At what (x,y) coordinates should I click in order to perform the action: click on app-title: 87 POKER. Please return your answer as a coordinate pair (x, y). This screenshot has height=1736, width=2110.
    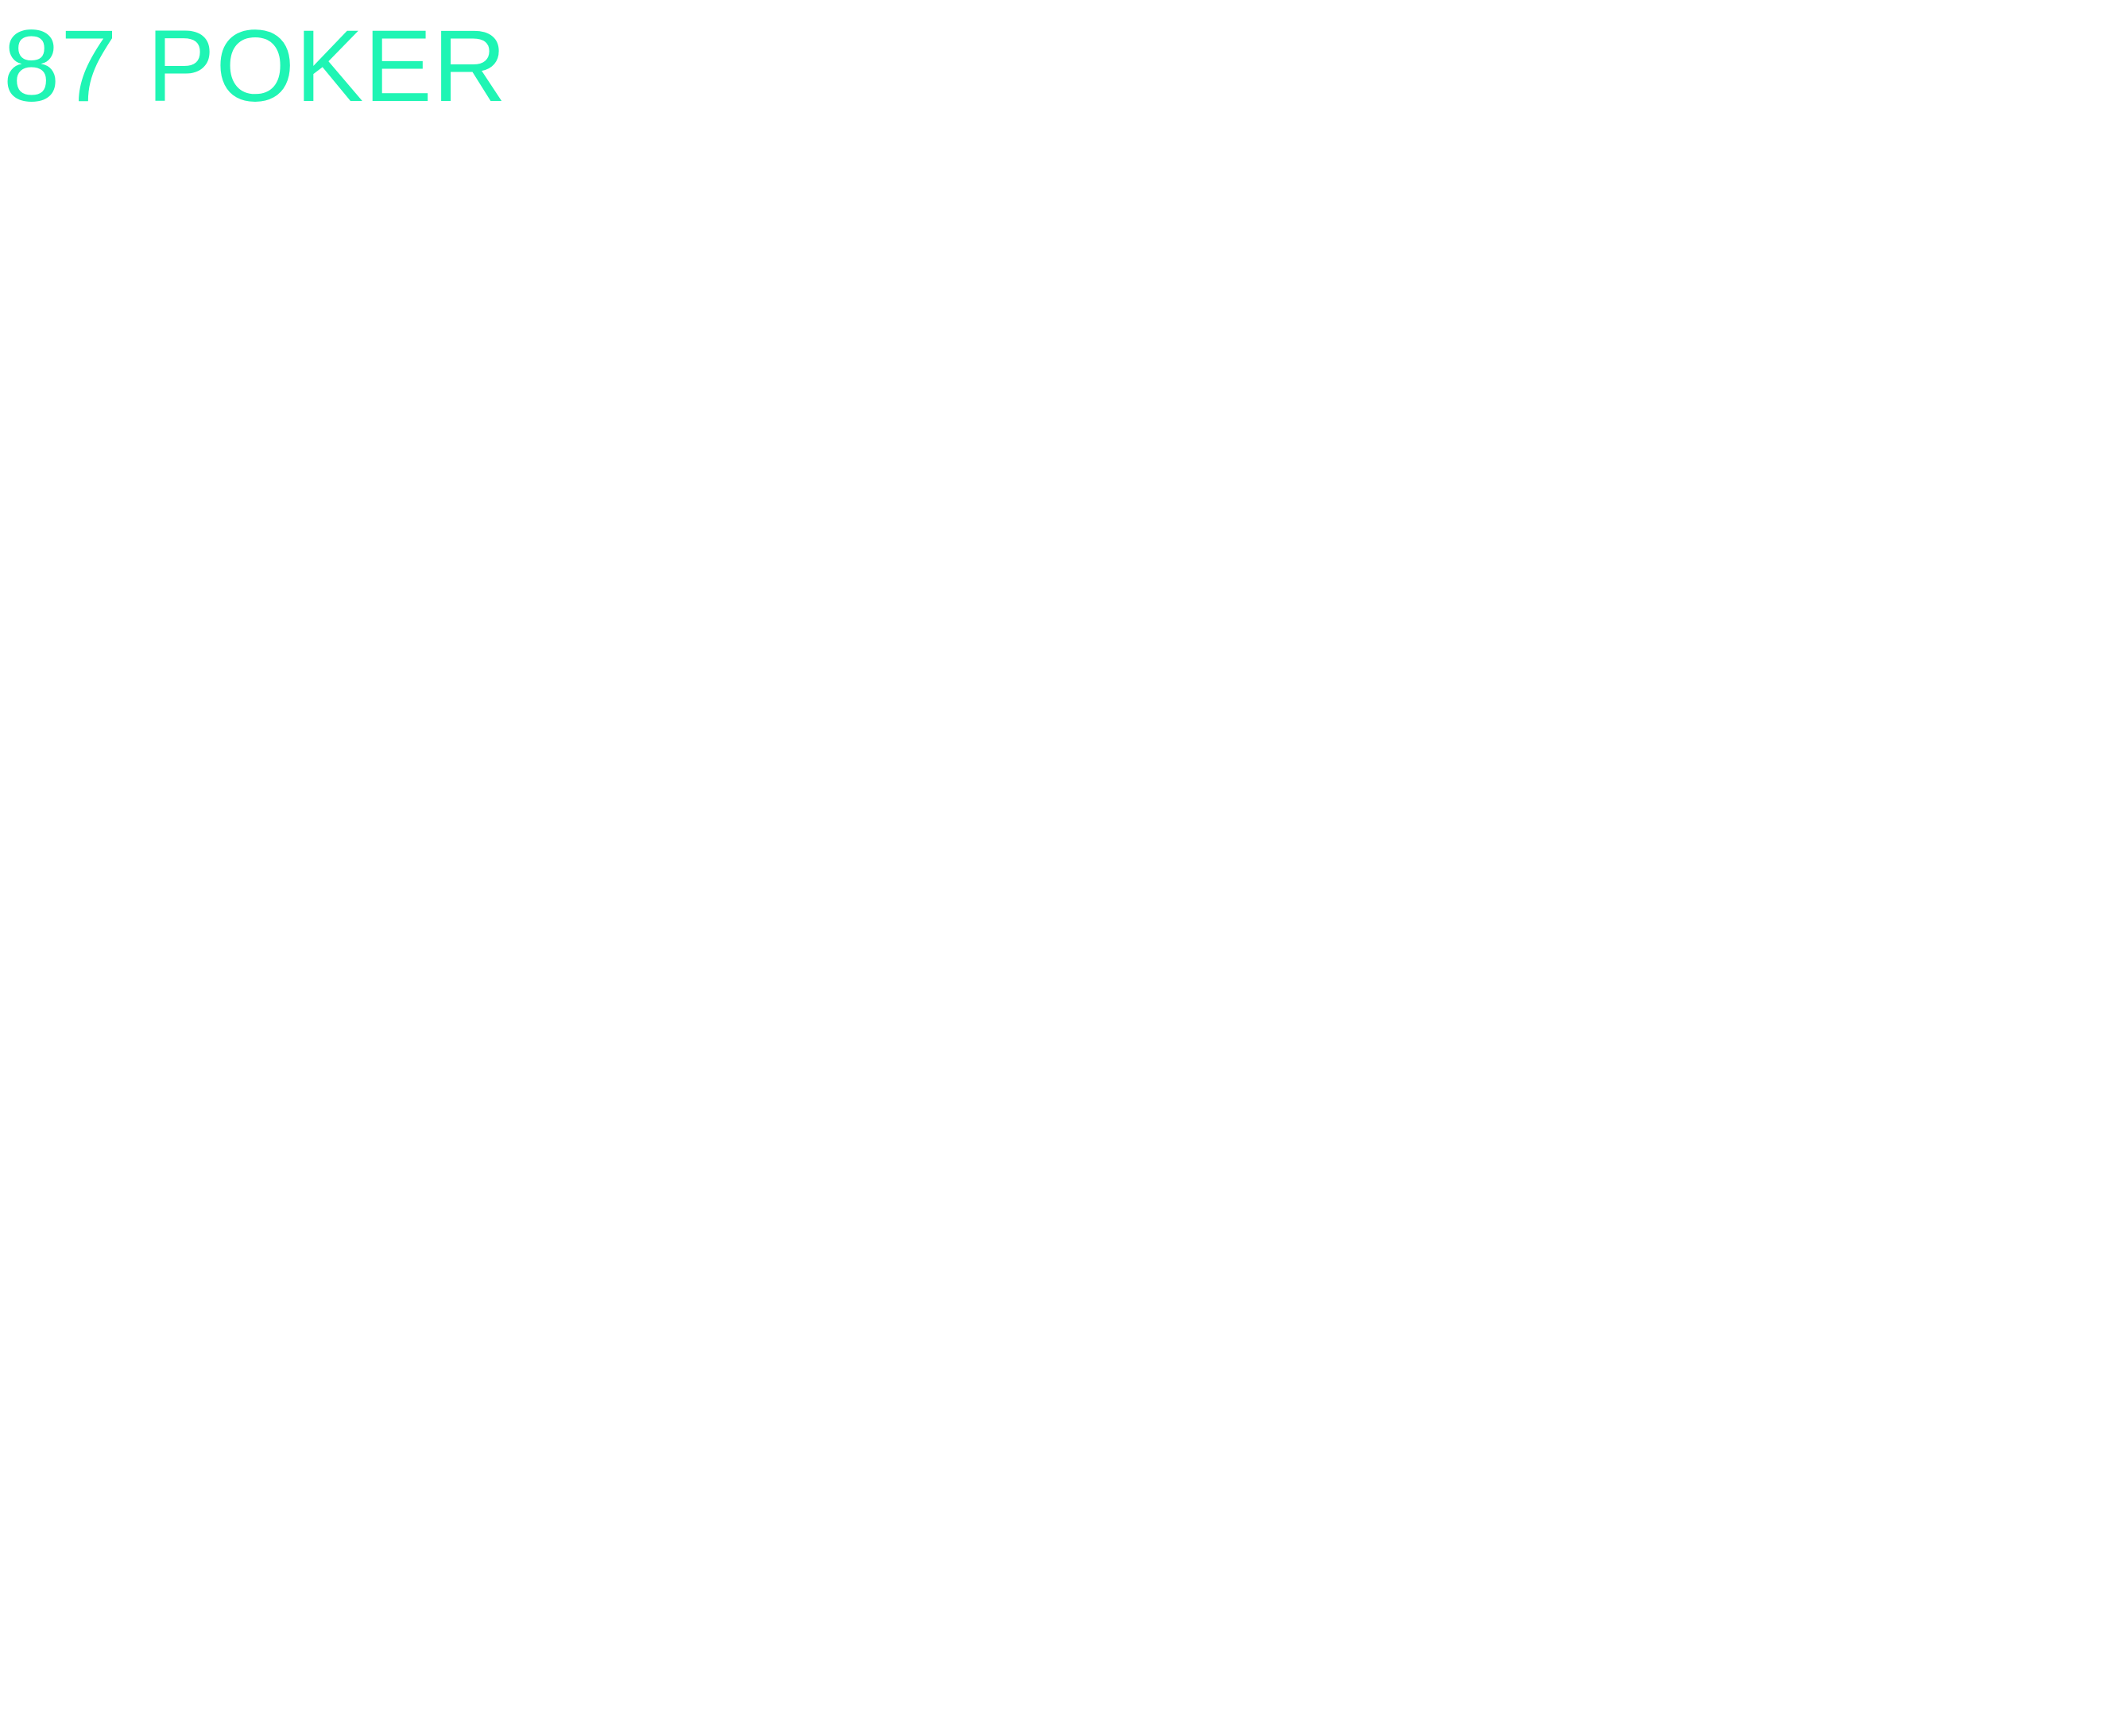
    Looking at the image, I should click on (255, 66).